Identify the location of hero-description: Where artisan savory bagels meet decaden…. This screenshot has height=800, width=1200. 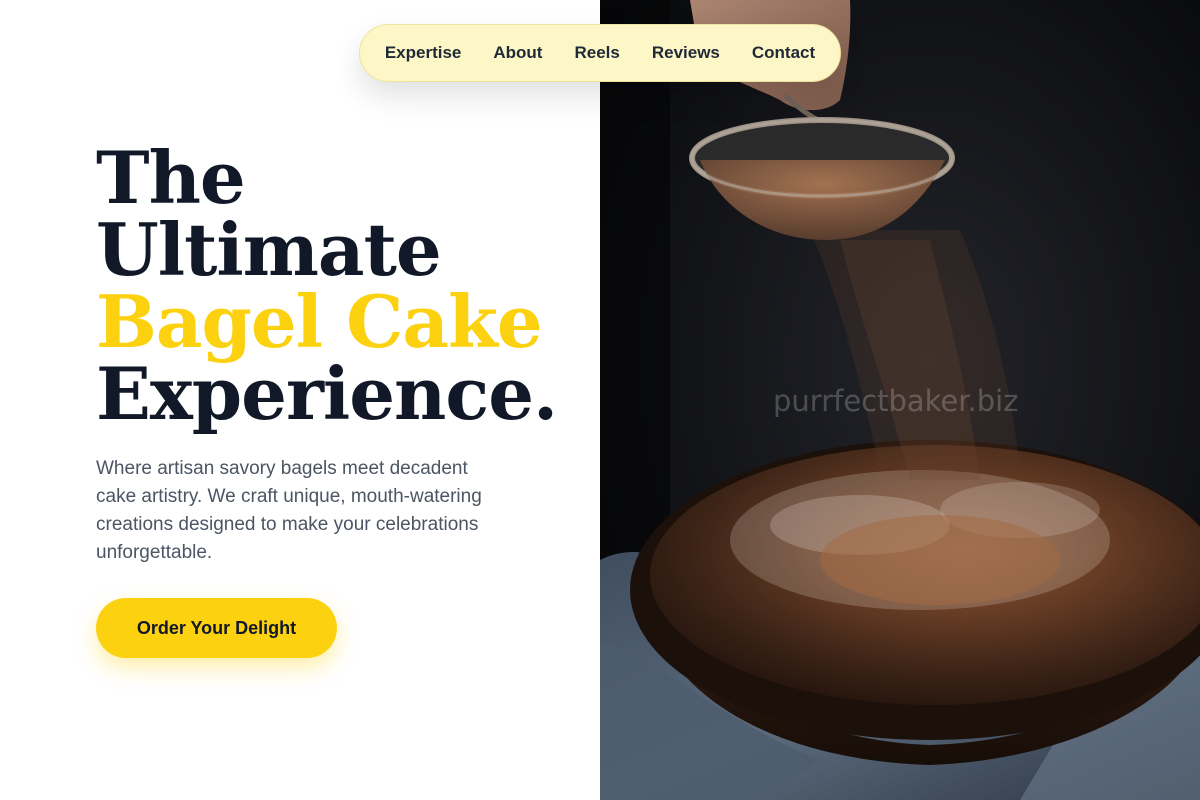
(289, 510).